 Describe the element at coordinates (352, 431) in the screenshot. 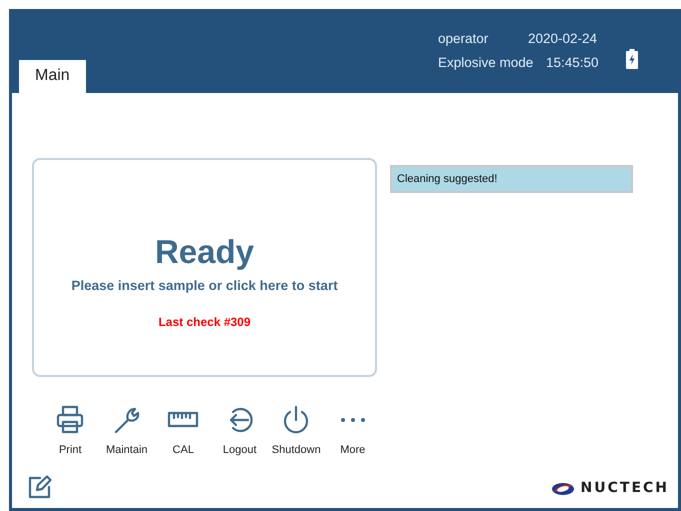

I see `more-button: More` at that location.